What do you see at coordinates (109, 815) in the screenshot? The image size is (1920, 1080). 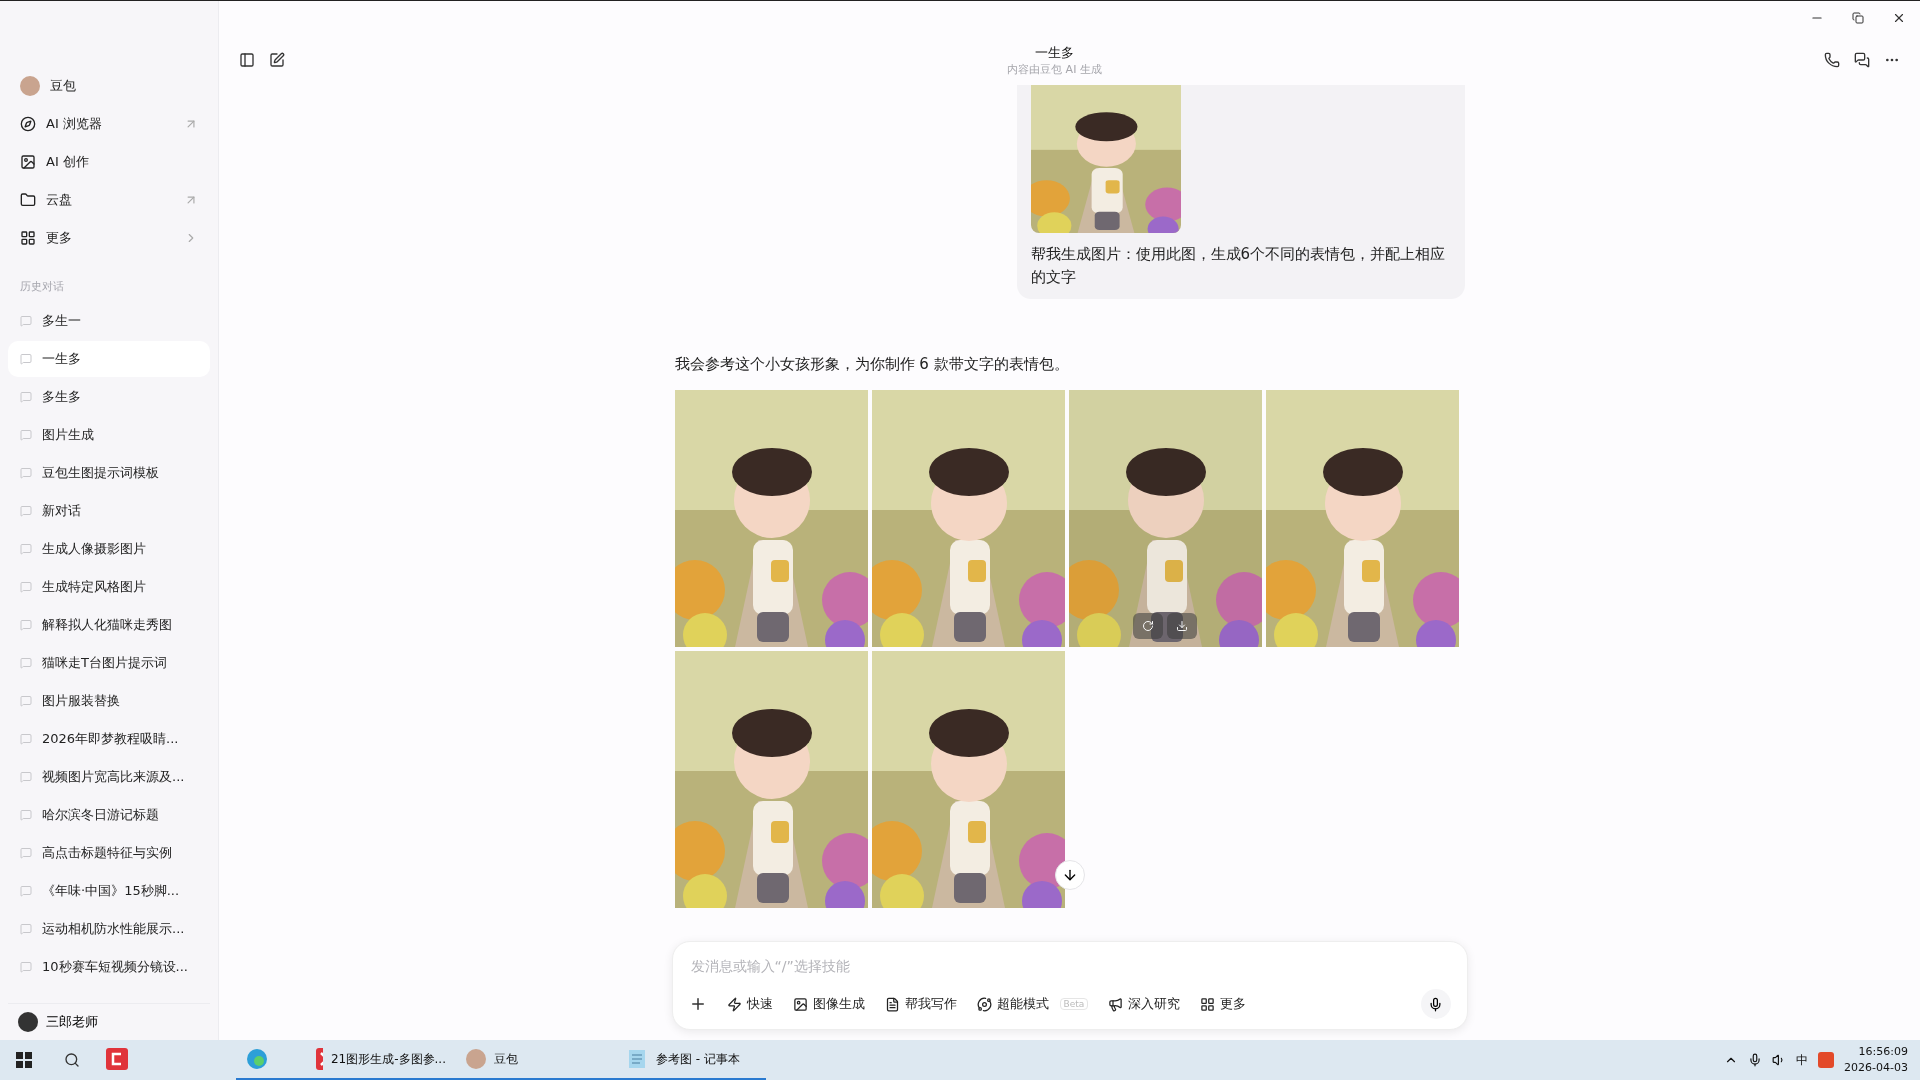 I see `history-item: 哈尔滨冬日游记标题` at bounding box center [109, 815].